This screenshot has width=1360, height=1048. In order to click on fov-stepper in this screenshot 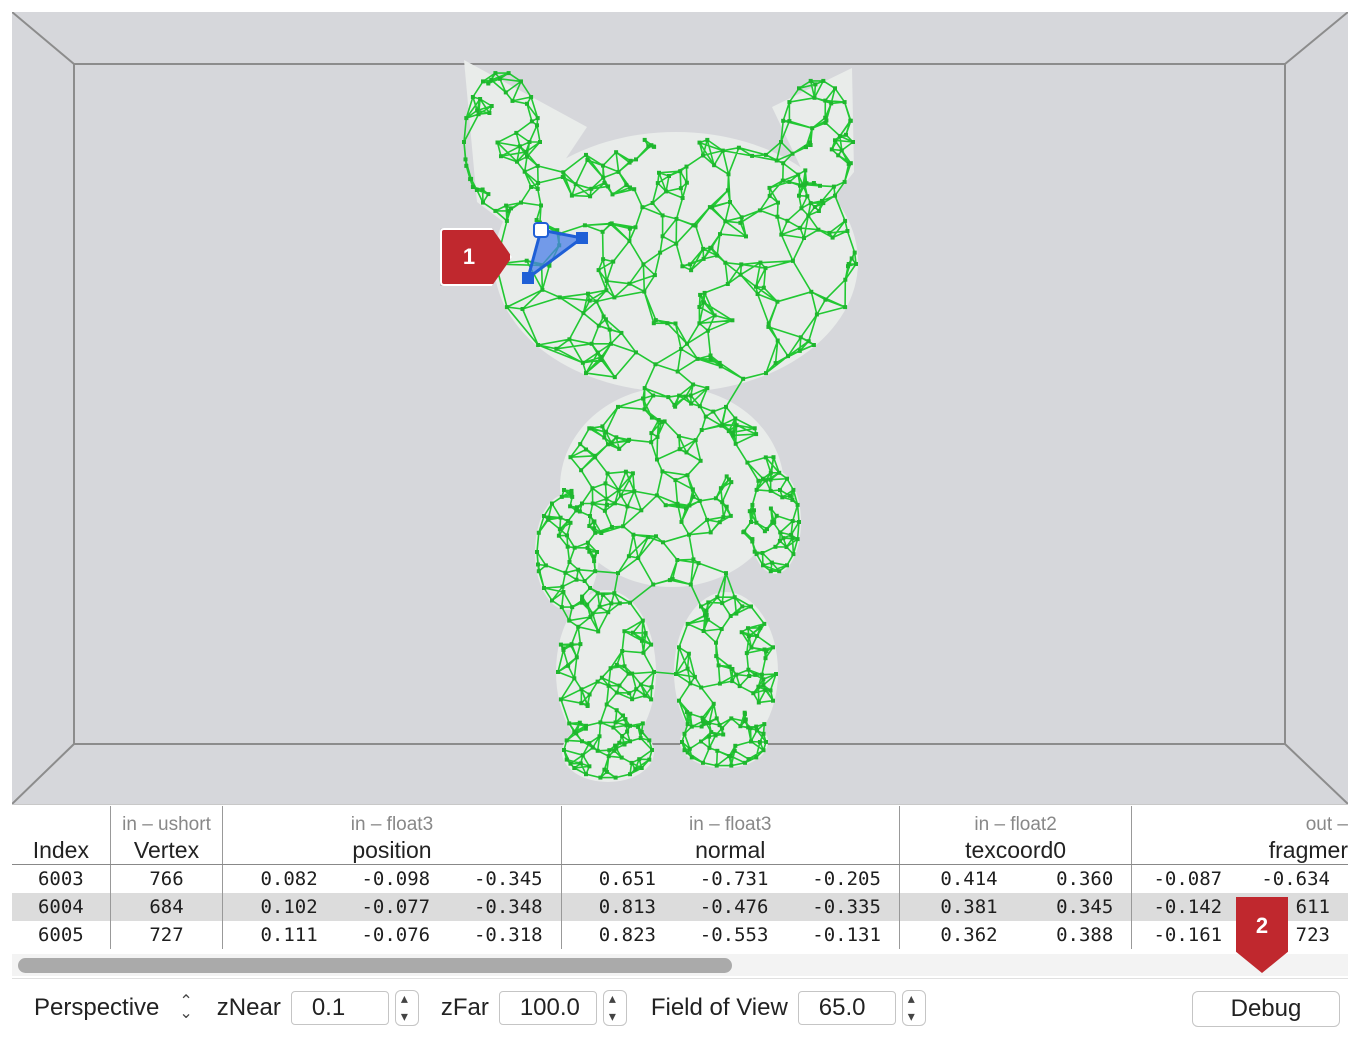, I will do `click(913, 1008)`.